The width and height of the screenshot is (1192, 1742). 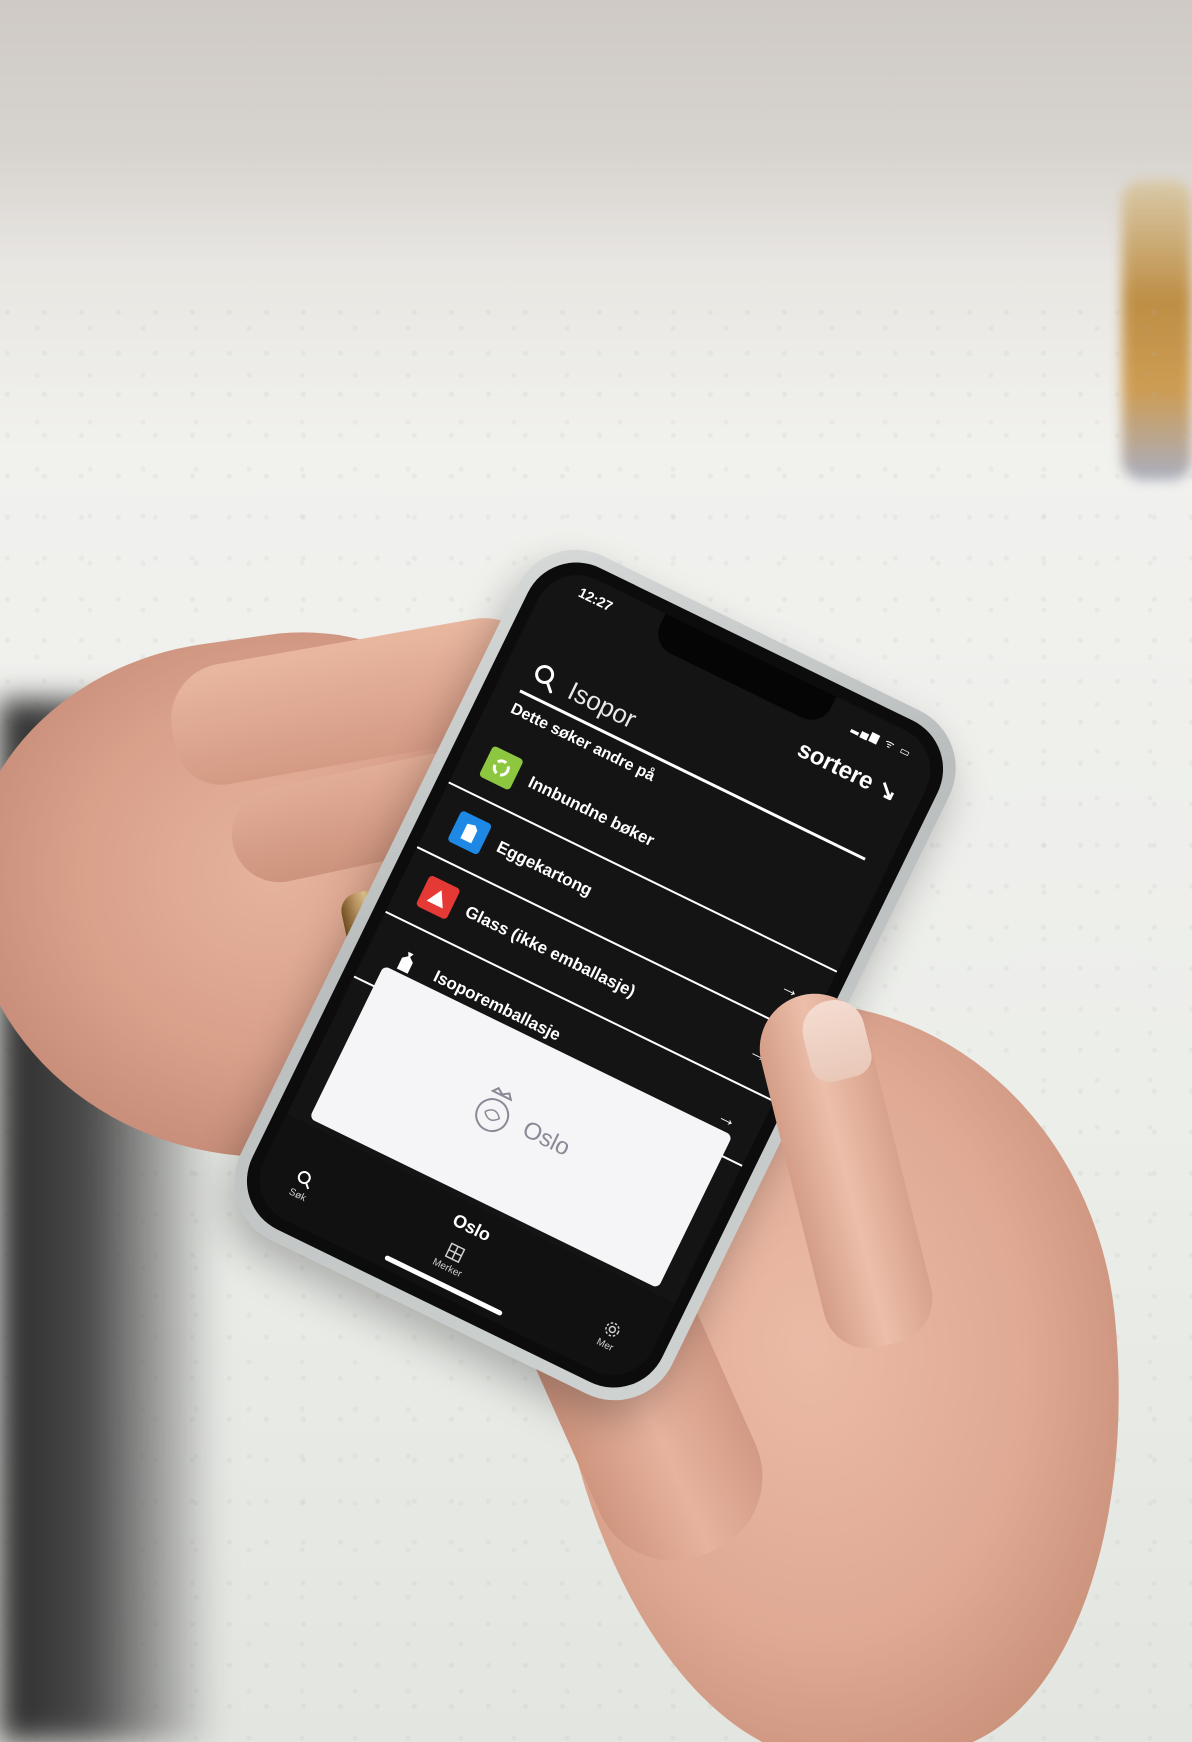 I want to click on search-input: Isopor, so click(x=602, y=705).